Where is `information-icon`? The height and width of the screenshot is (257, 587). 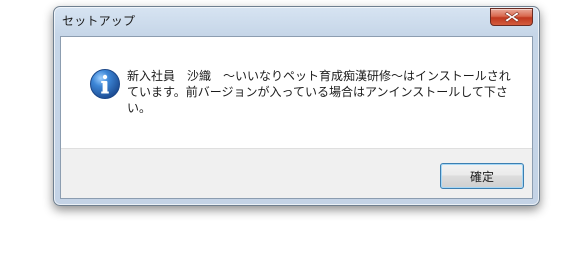 information-icon is located at coordinates (105, 84).